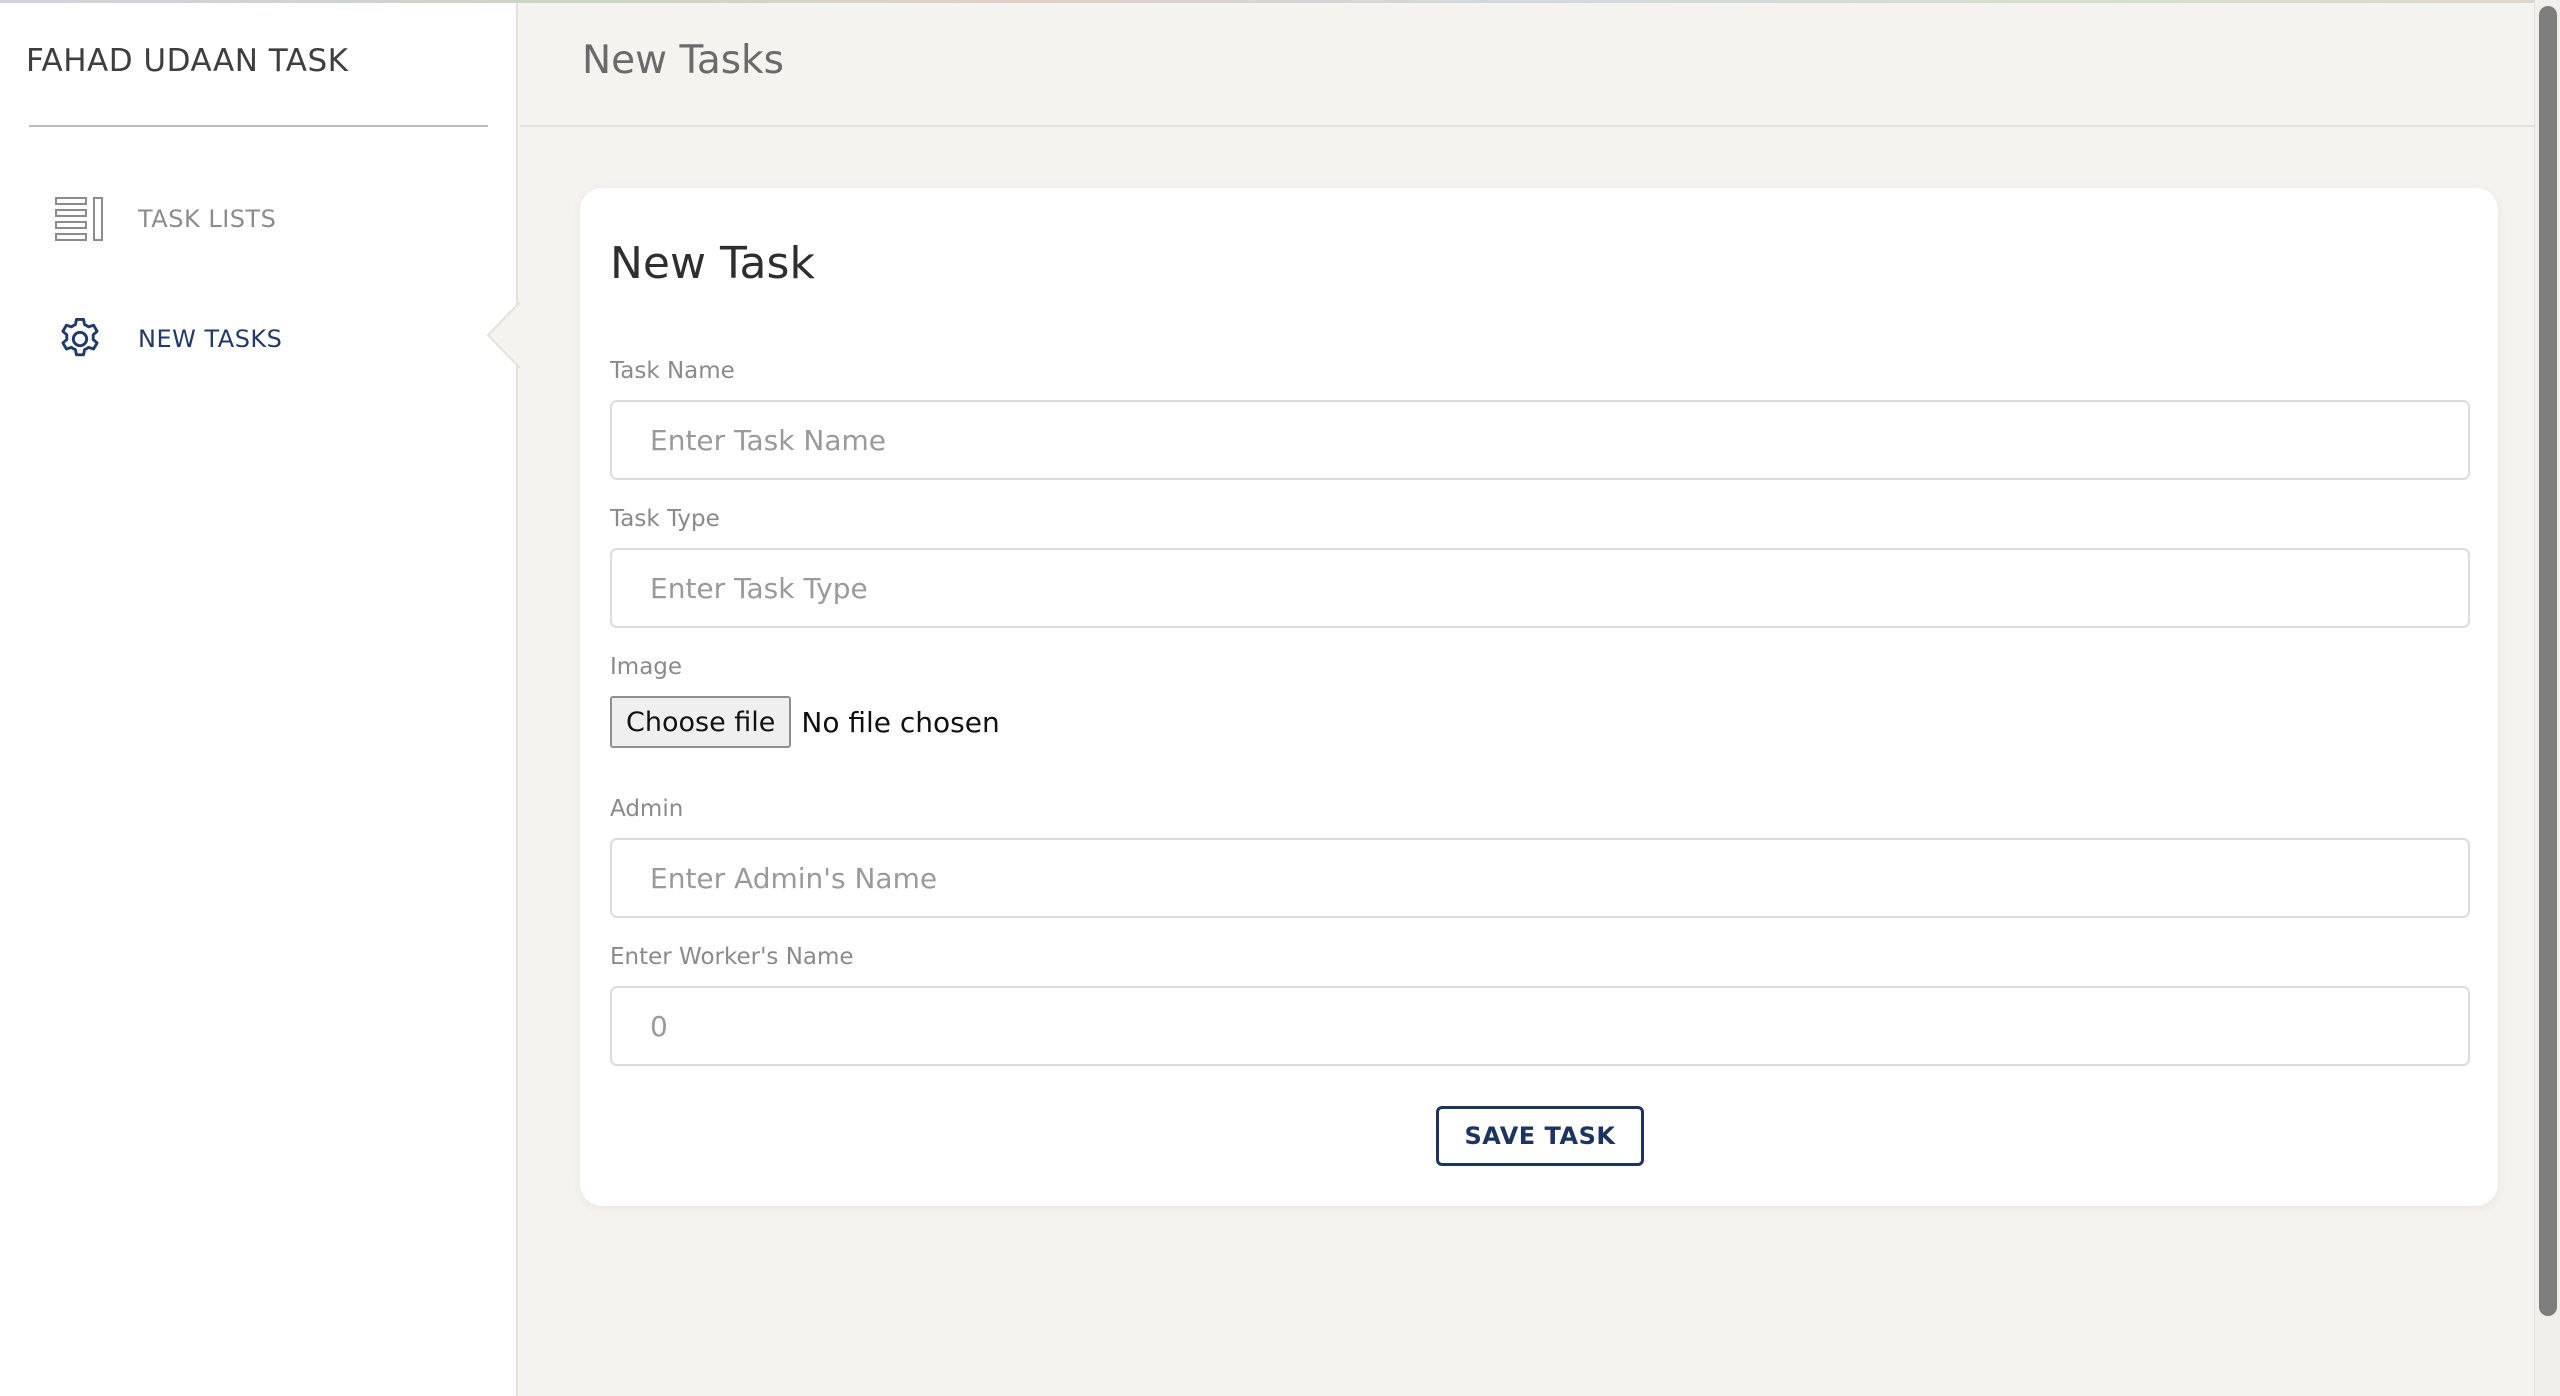 Image resolution: width=2560 pixels, height=1396 pixels. Describe the element at coordinates (503, 335) in the screenshot. I see `active-nav-pointer` at that location.